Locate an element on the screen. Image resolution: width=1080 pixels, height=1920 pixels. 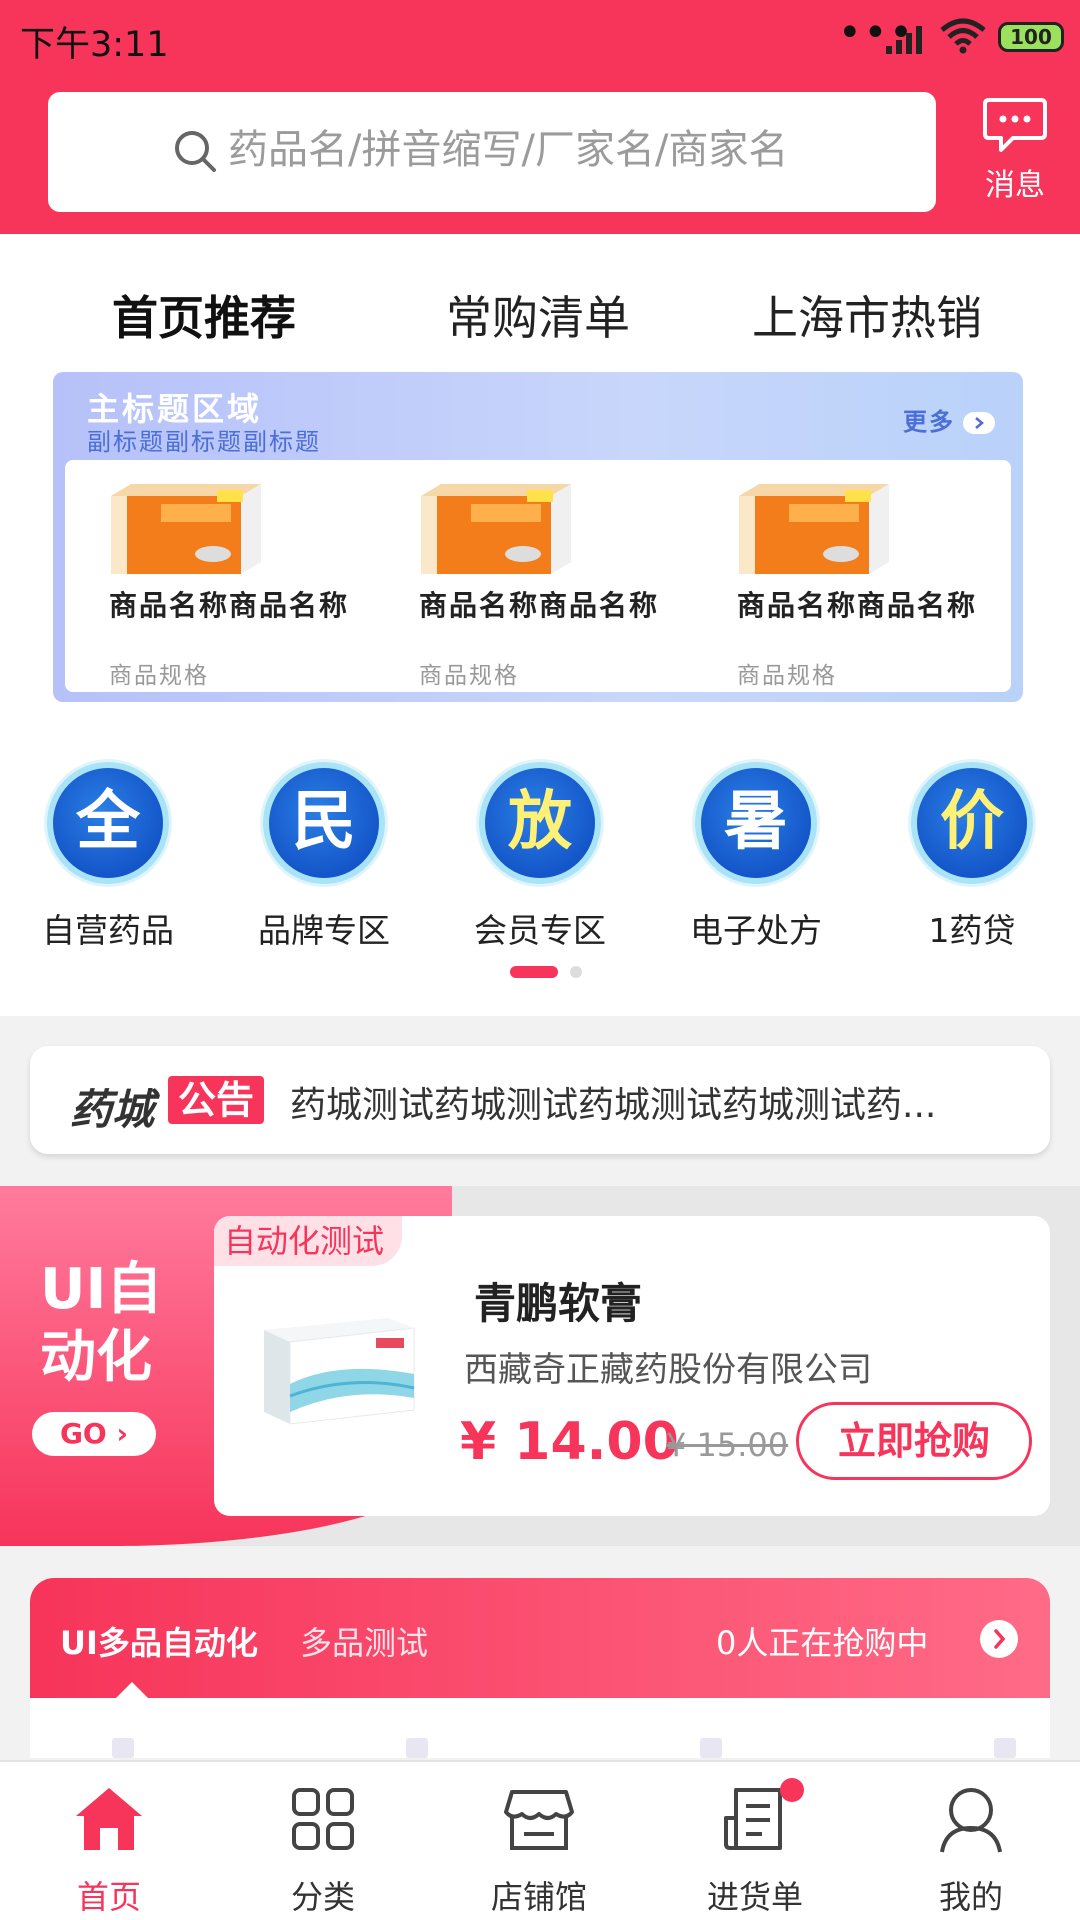
more-label: 更多 is located at coordinates (929, 422).